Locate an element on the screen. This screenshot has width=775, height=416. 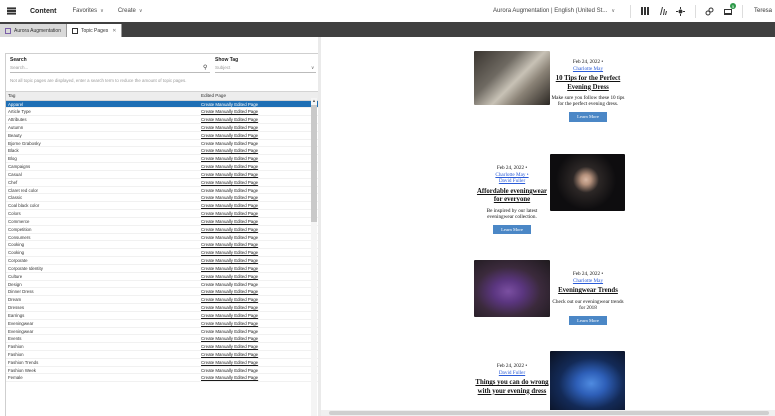
table-row: Apparel Create Manually Edited Page is located at coordinates (162, 104).